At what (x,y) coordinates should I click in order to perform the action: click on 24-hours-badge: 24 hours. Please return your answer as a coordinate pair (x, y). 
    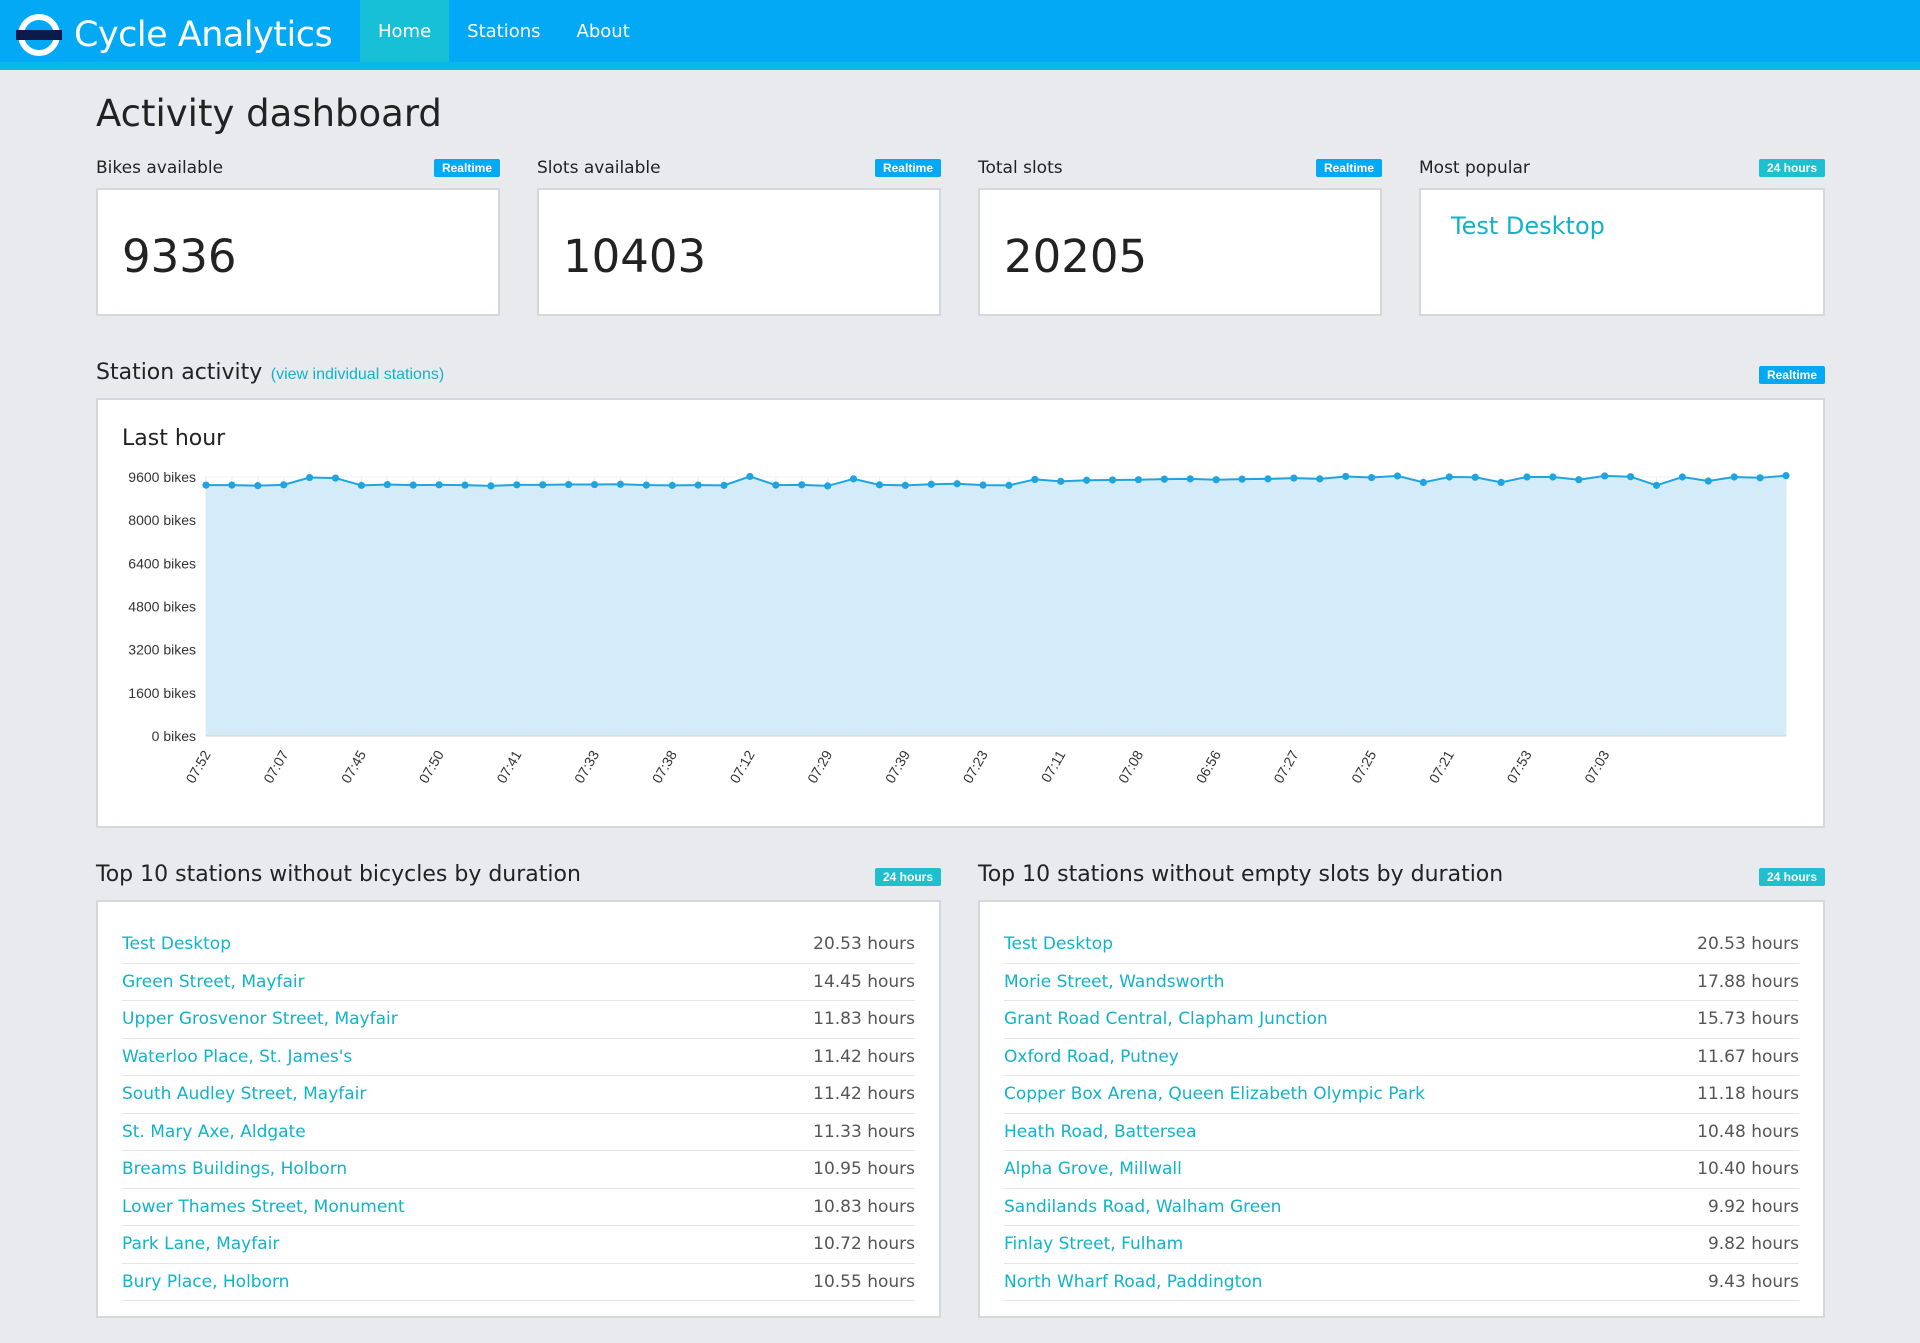
    Looking at the image, I should click on (1791, 877).